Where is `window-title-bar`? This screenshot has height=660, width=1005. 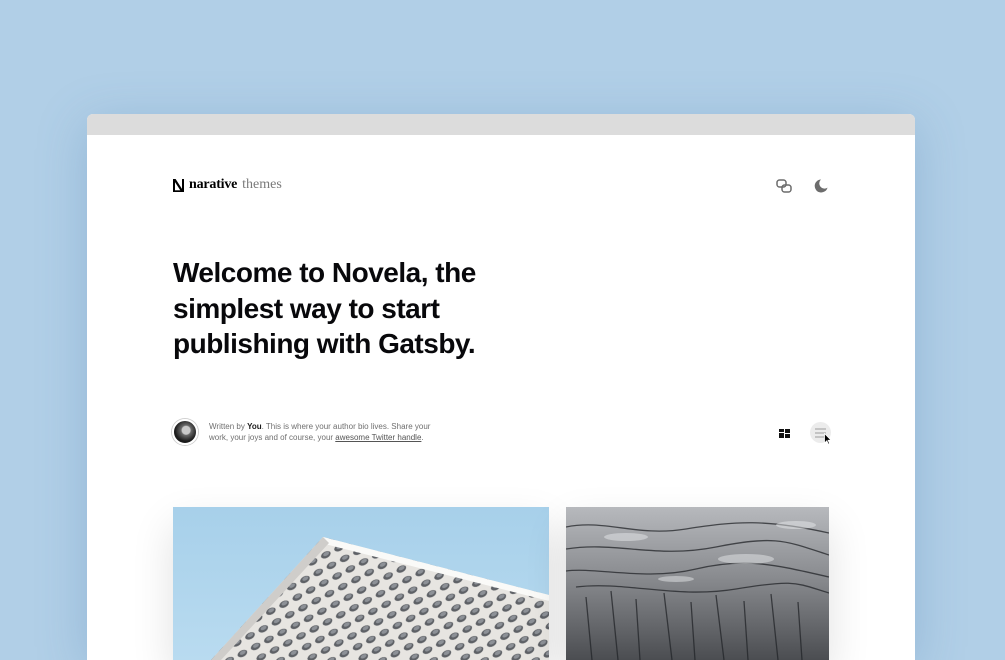
window-title-bar is located at coordinates (501, 124).